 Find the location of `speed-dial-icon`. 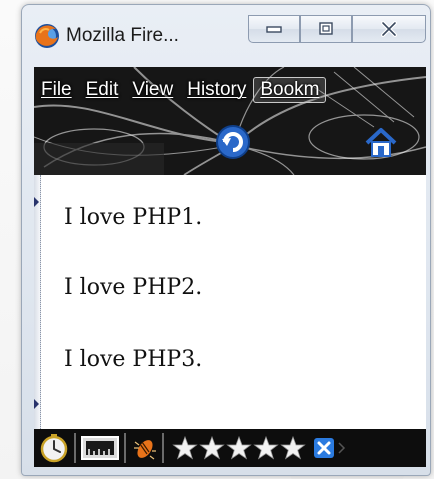

speed-dial-icon is located at coordinates (54, 448).